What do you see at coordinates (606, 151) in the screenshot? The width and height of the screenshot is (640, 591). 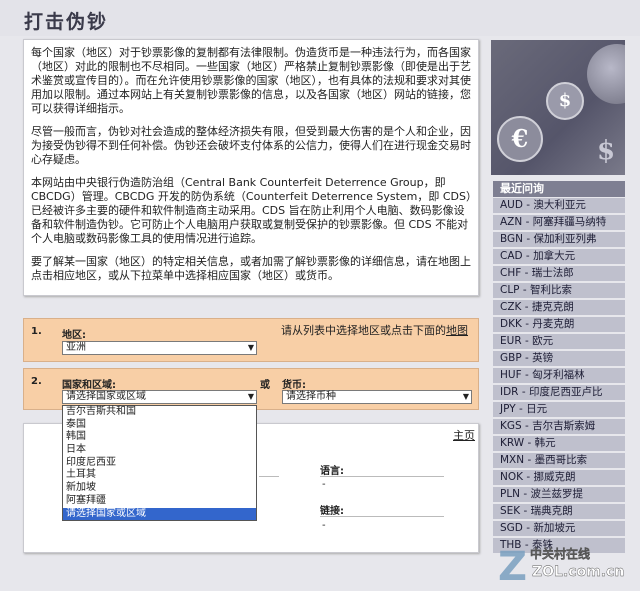 I see `dollar-sign-icon: $` at bounding box center [606, 151].